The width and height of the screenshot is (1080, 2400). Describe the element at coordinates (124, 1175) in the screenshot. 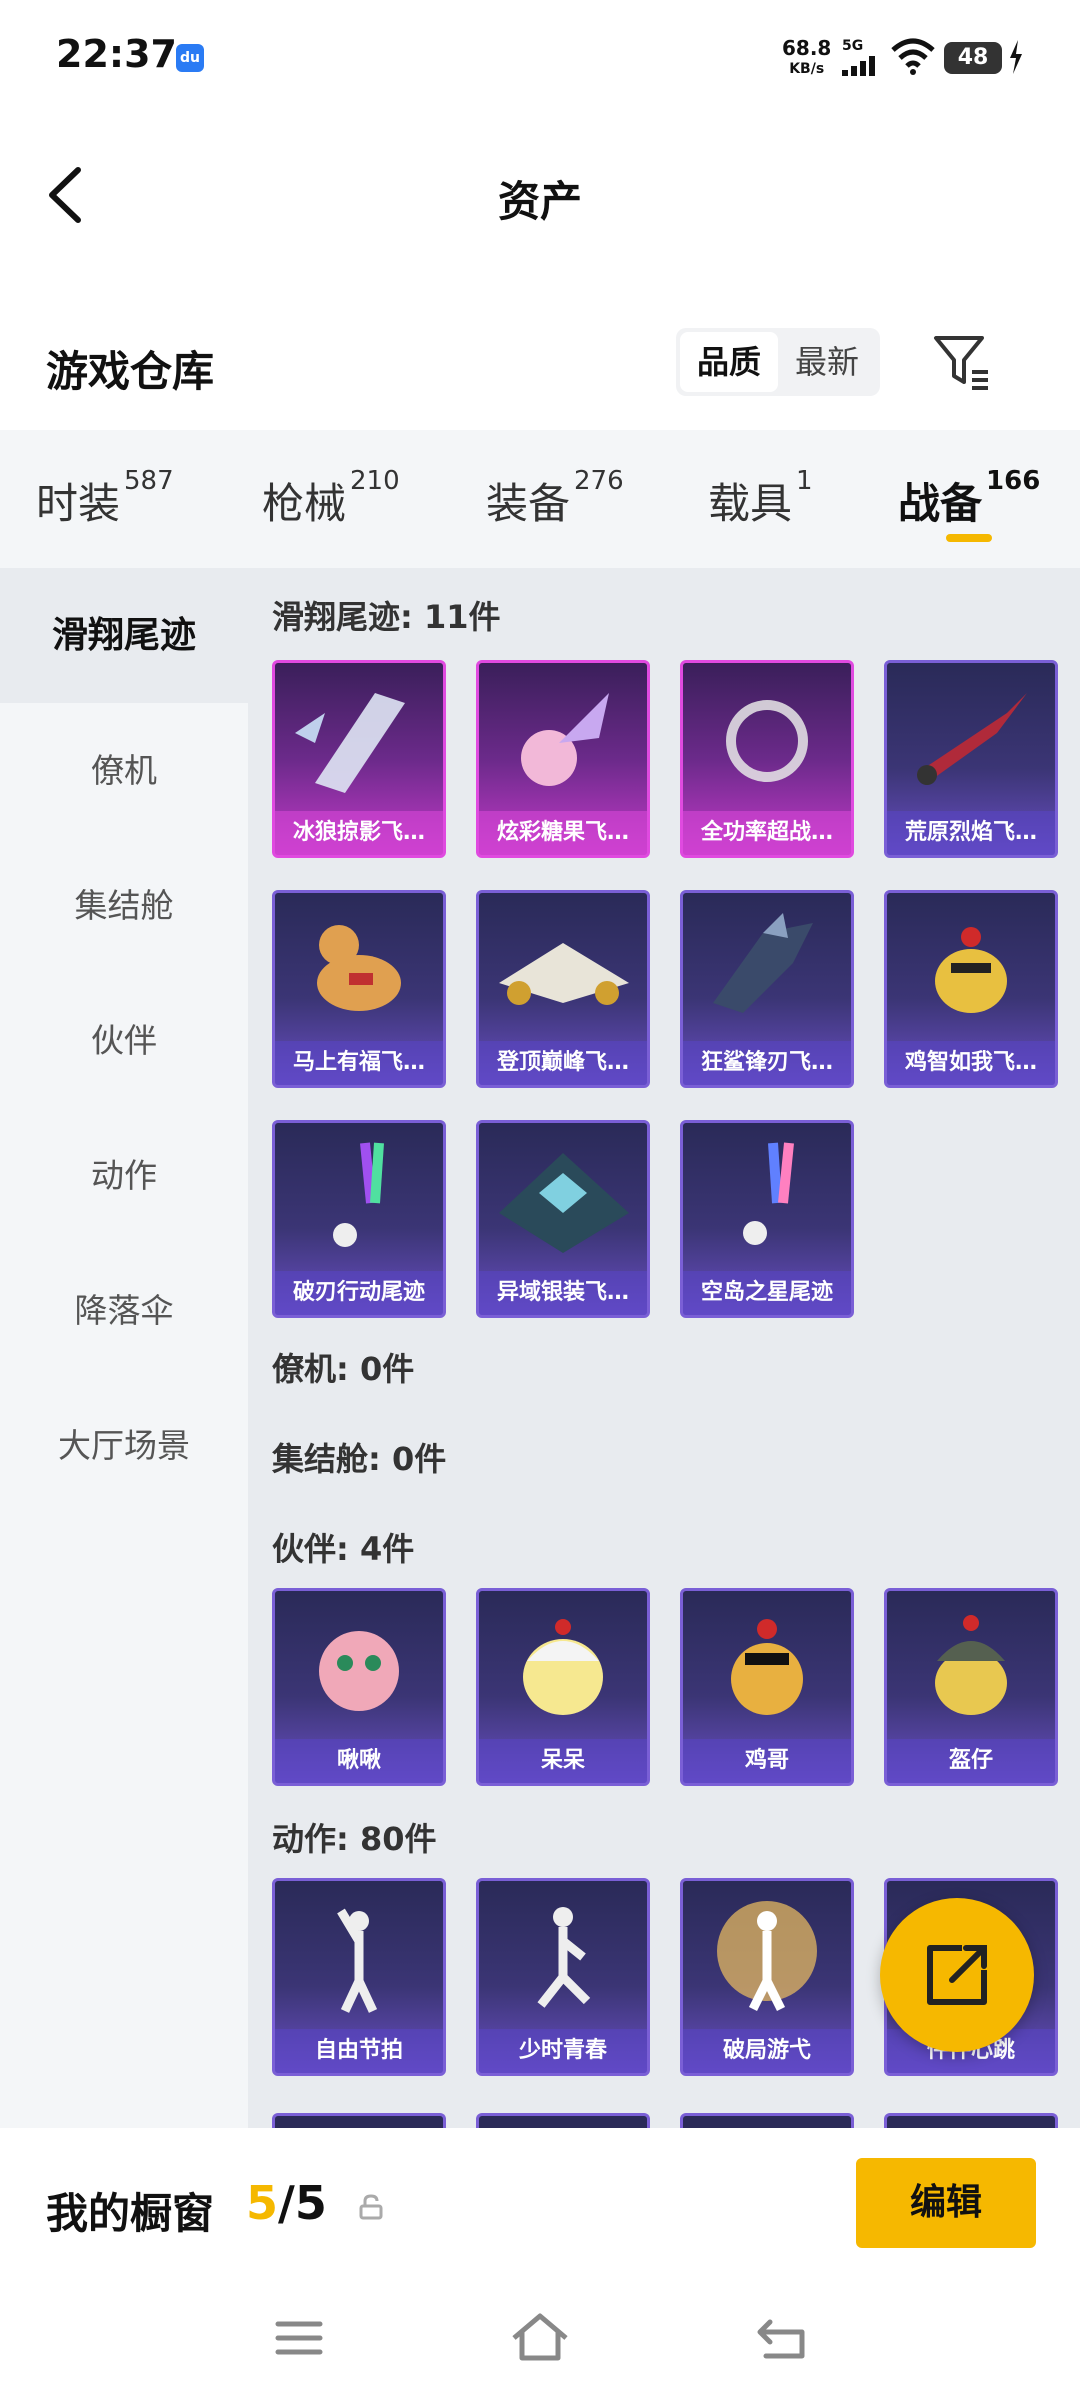

I see `sidebar-item-emote: 动作` at that location.